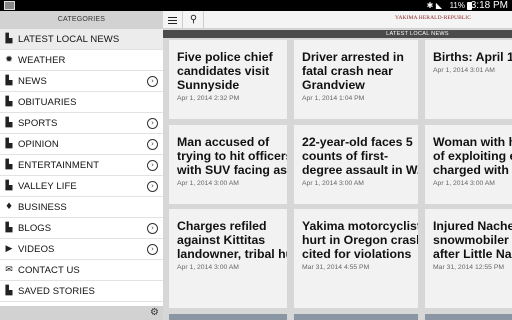 The width and height of the screenshot is (512, 320). What do you see at coordinates (42, 207) in the screenshot?
I see `sidebar-item-label: BUSINESS` at bounding box center [42, 207].